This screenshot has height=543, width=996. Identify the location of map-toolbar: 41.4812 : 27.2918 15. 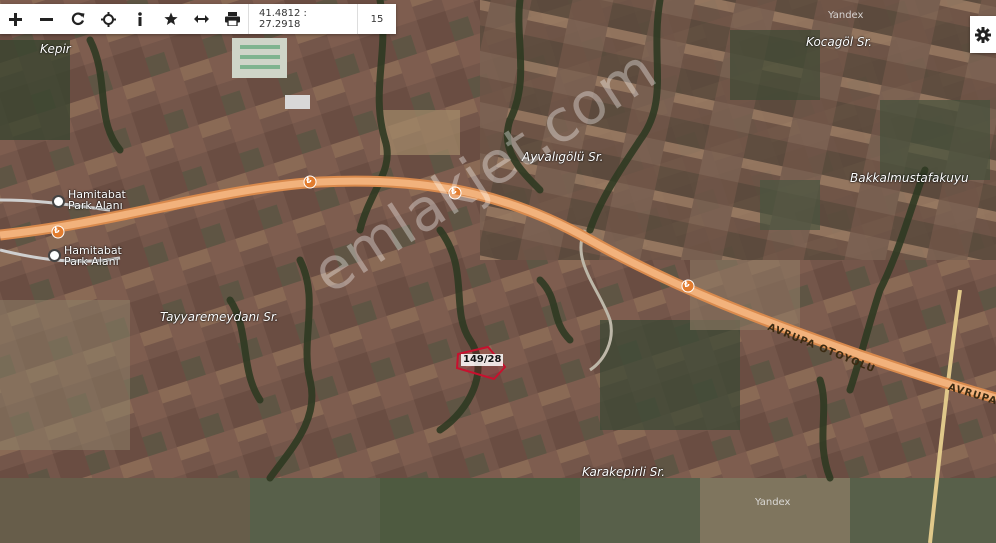
(198, 19).